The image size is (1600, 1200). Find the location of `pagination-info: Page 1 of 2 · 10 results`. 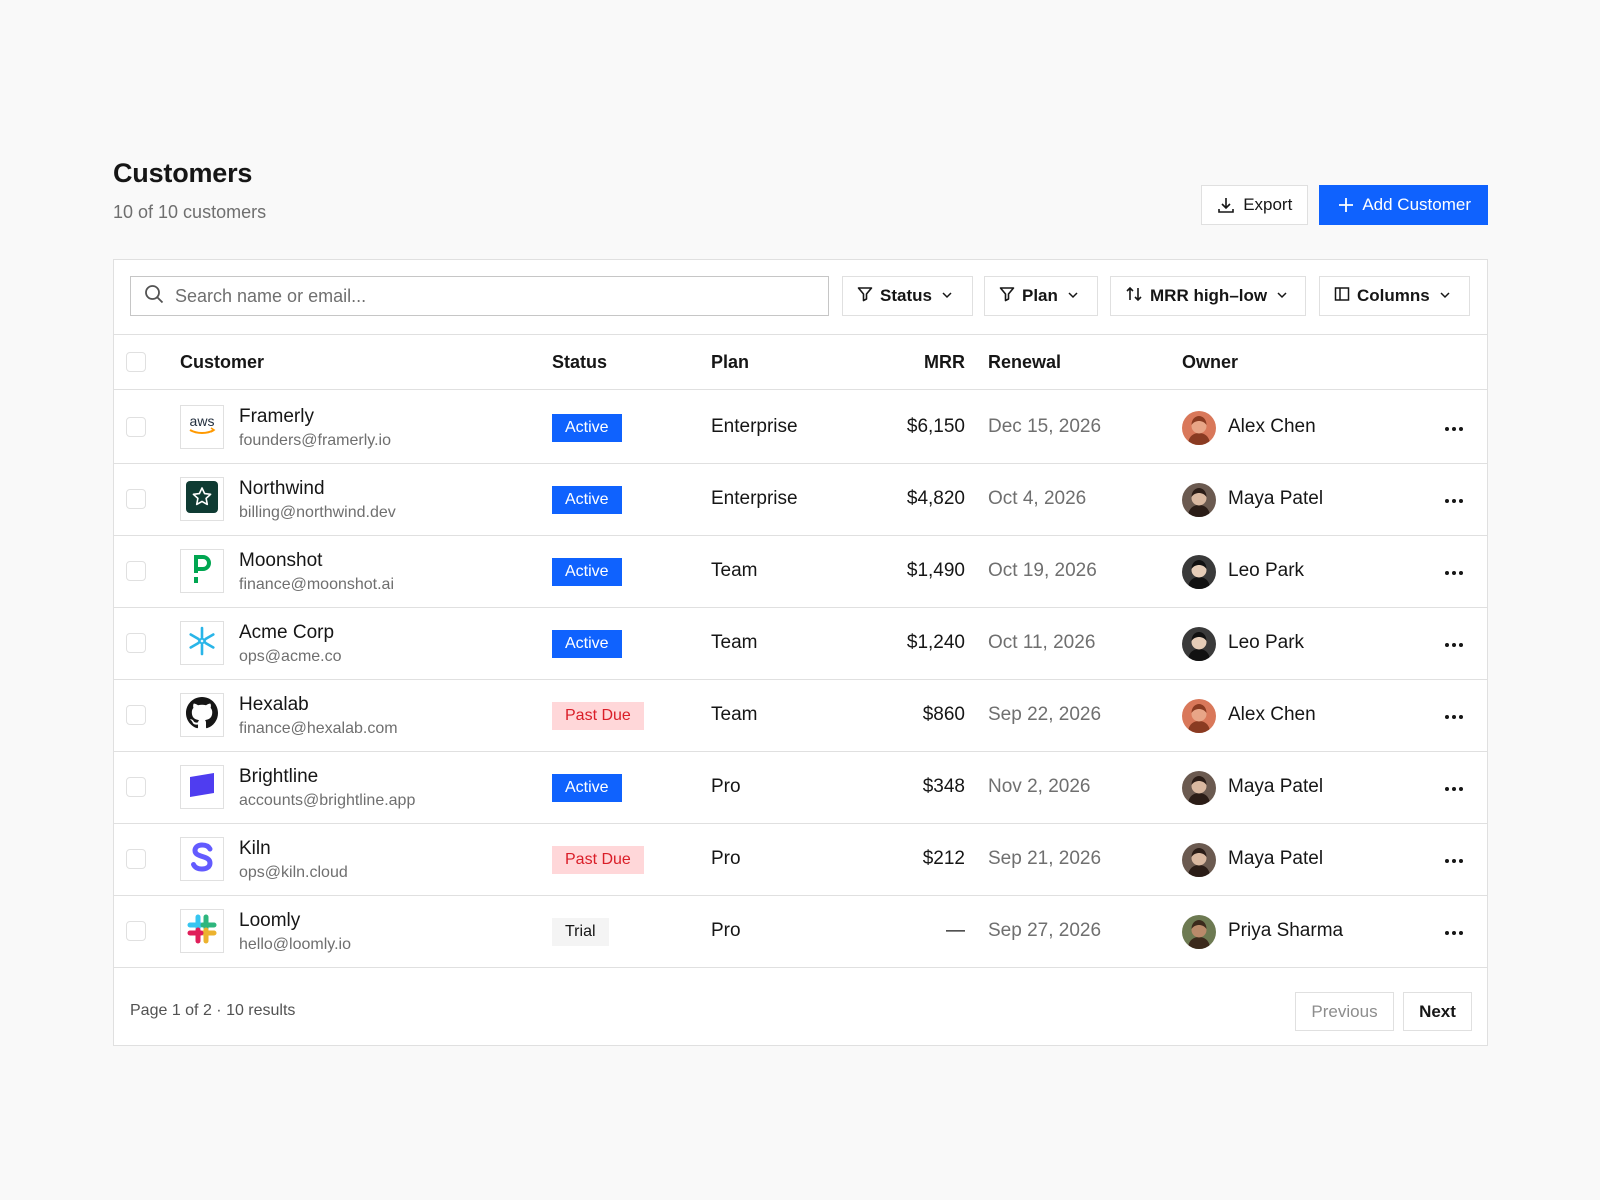

pagination-info: Page 1 of 2 · 10 results is located at coordinates (213, 1010).